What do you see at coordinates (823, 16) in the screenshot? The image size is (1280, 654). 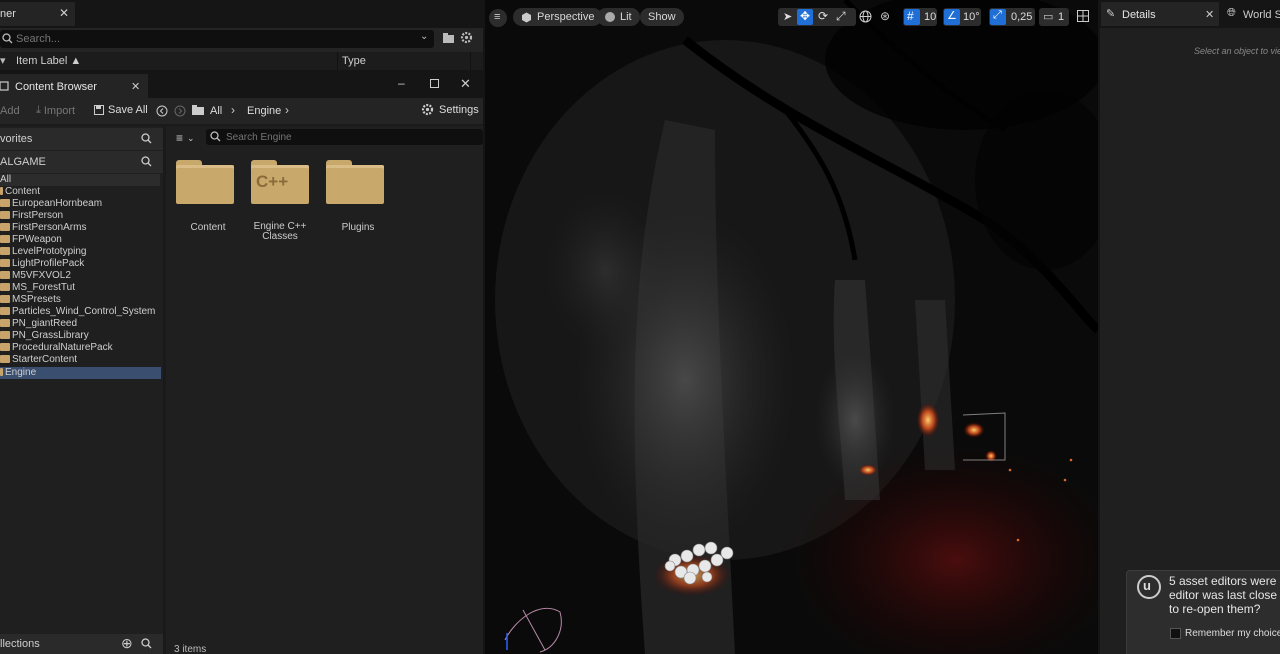 I see `rotate-icon: ⟳` at bounding box center [823, 16].